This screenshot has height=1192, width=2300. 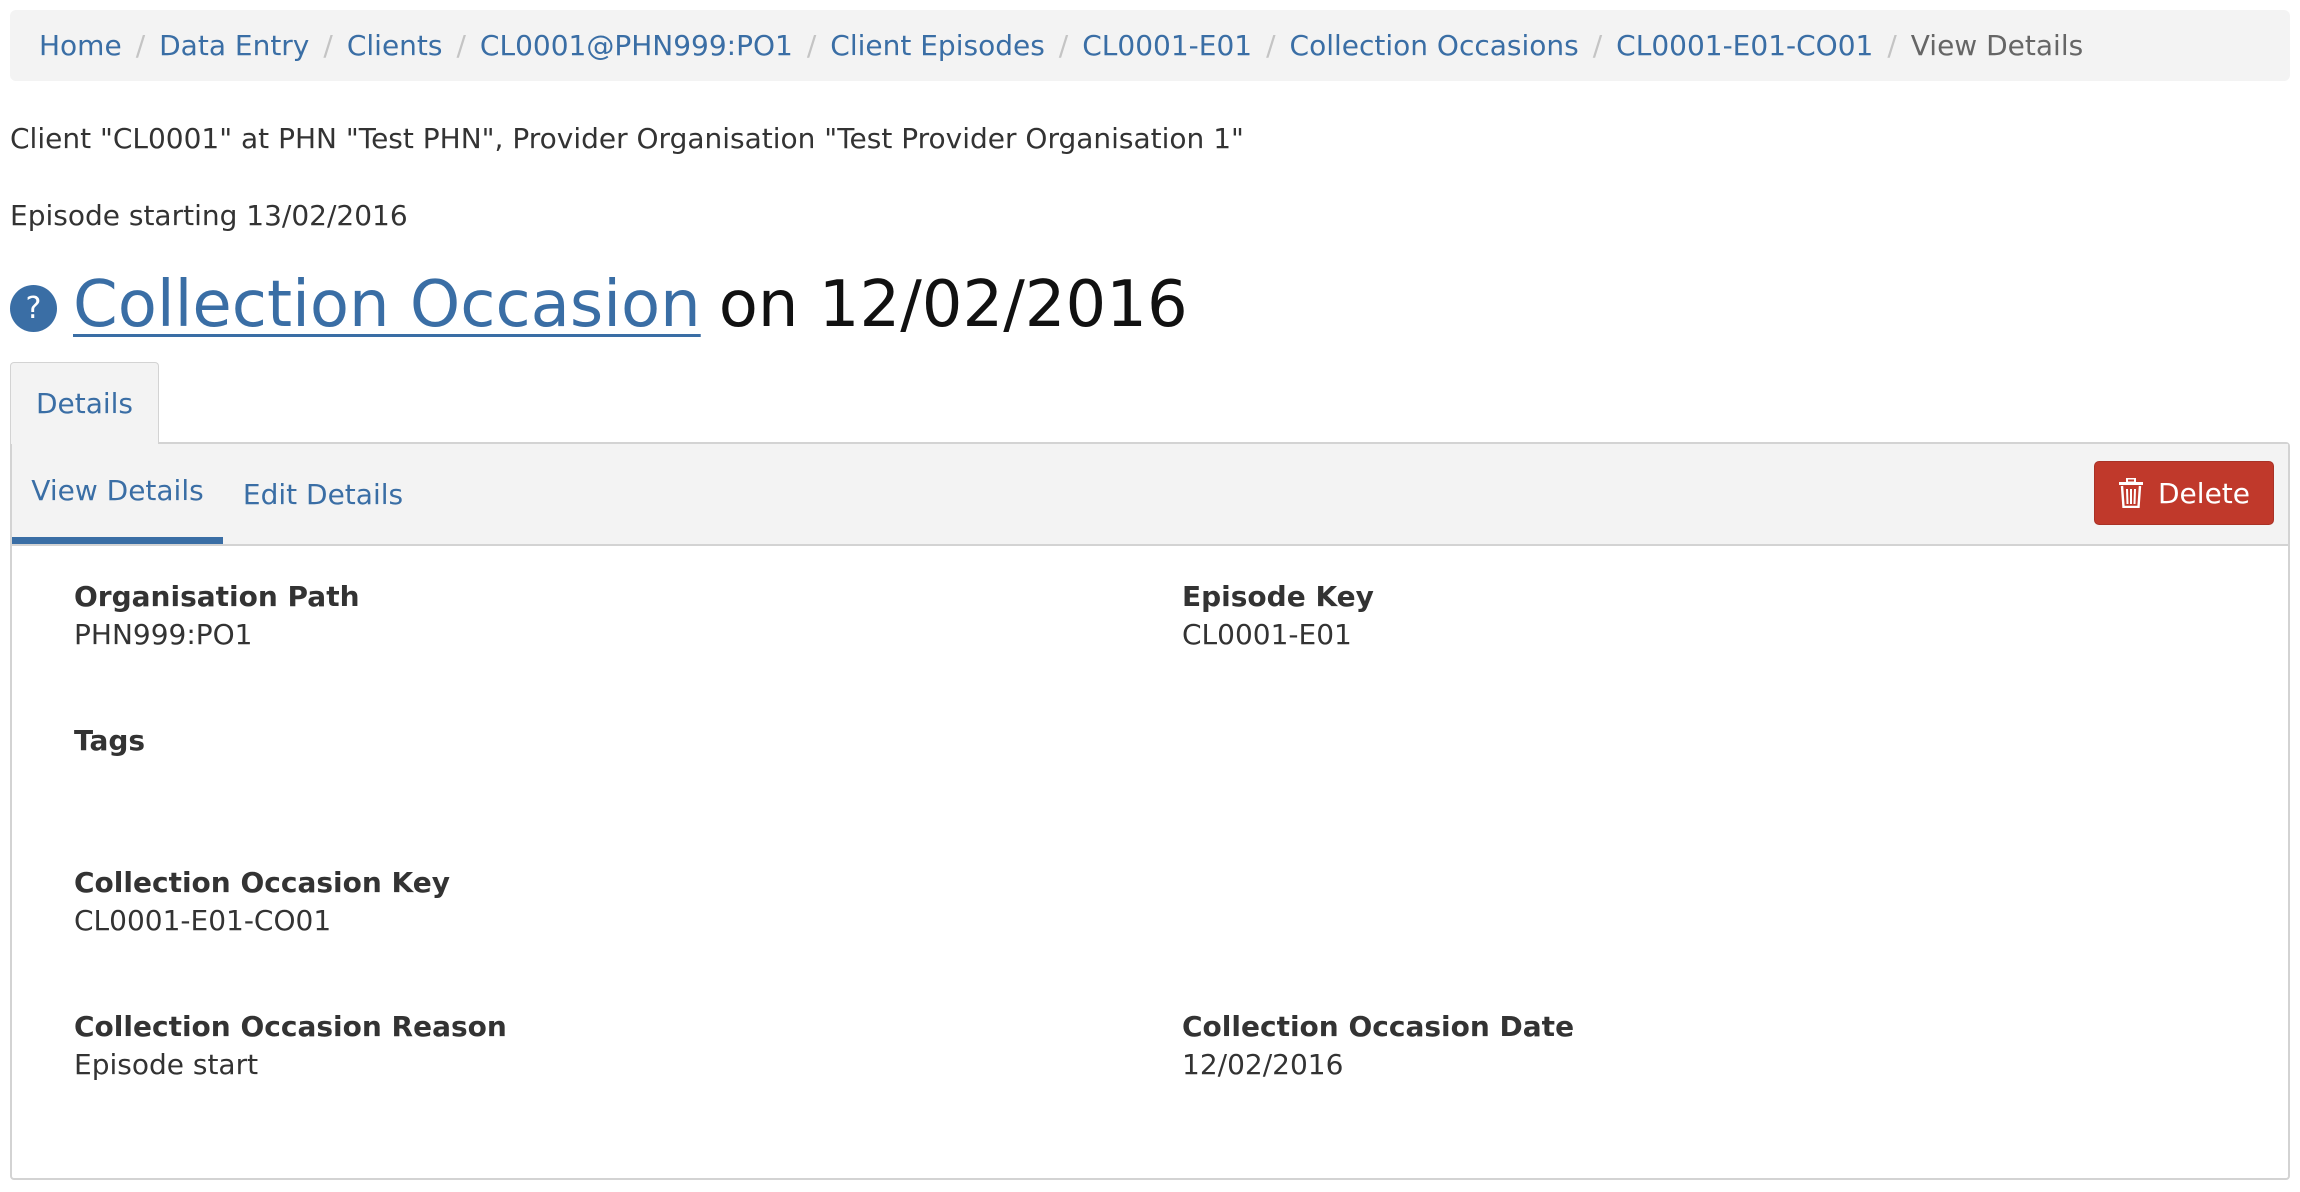 What do you see at coordinates (262, 902) in the screenshot?
I see `collection-occasion-key-field: Collection Occasion Key CL0001-E01-CO01` at bounding box center [262, 902].